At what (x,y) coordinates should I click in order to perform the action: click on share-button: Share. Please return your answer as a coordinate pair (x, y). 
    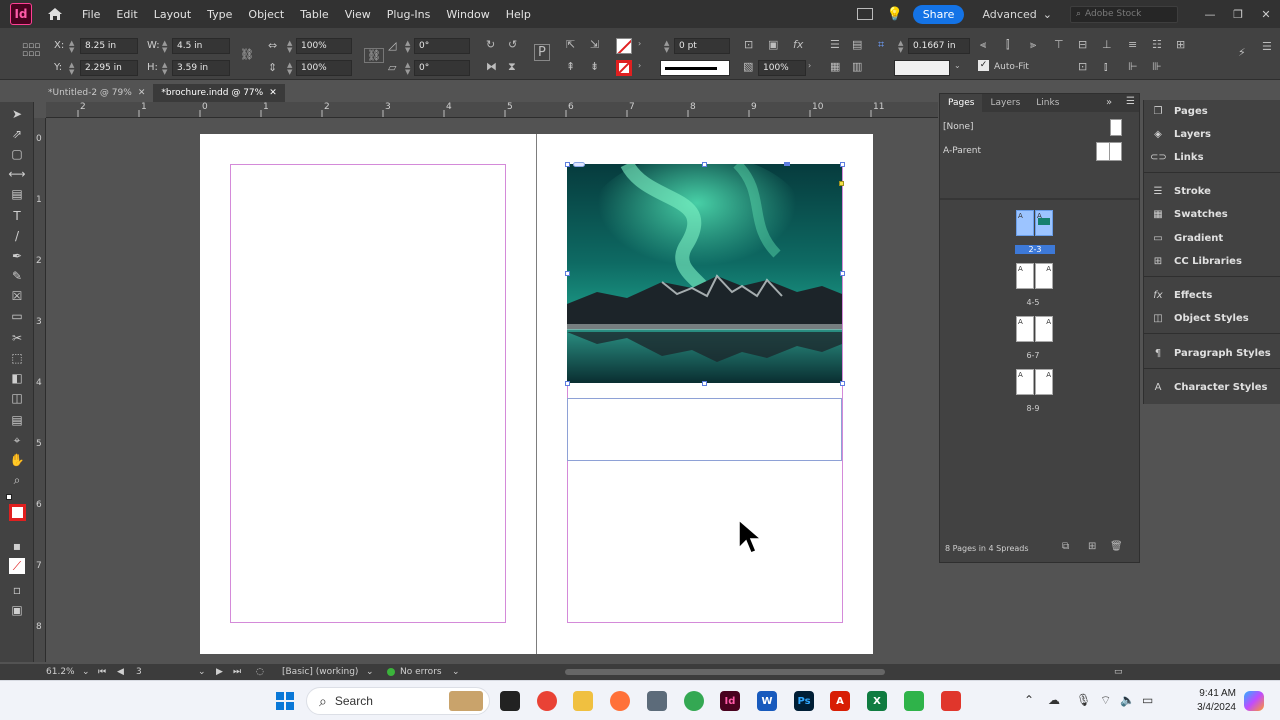
    Looking at the image, I should click on (938, 14).